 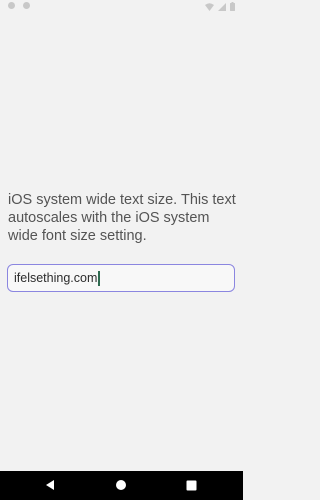 I want to click on text-input-value: ifelsething.com, so click(x=56, y=278).